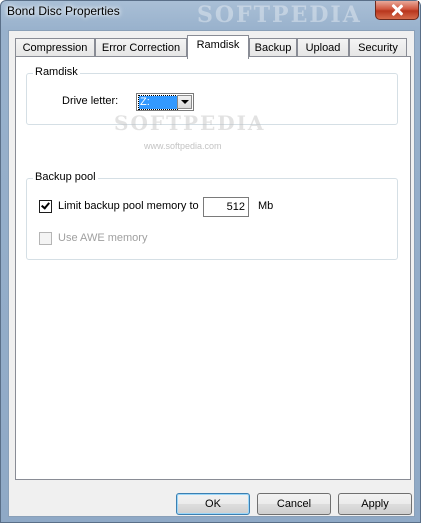 This screenshot has width=421, height=523. I want to click on tab-ramdisk: Ramdisk, so click(218, 47).